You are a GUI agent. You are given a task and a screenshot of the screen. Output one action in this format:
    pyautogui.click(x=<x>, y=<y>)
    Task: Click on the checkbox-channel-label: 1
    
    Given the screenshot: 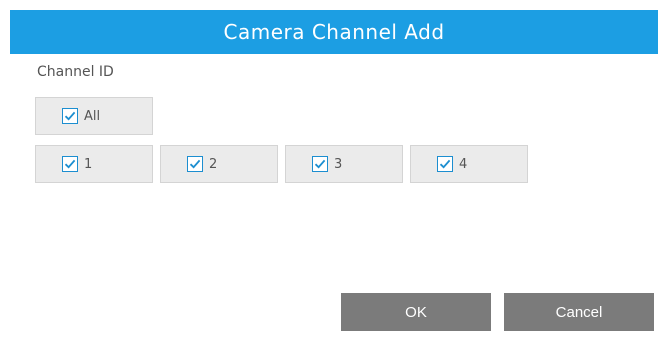 What is the action you would take?
    pyautogui.click(x=88, y=164)
    